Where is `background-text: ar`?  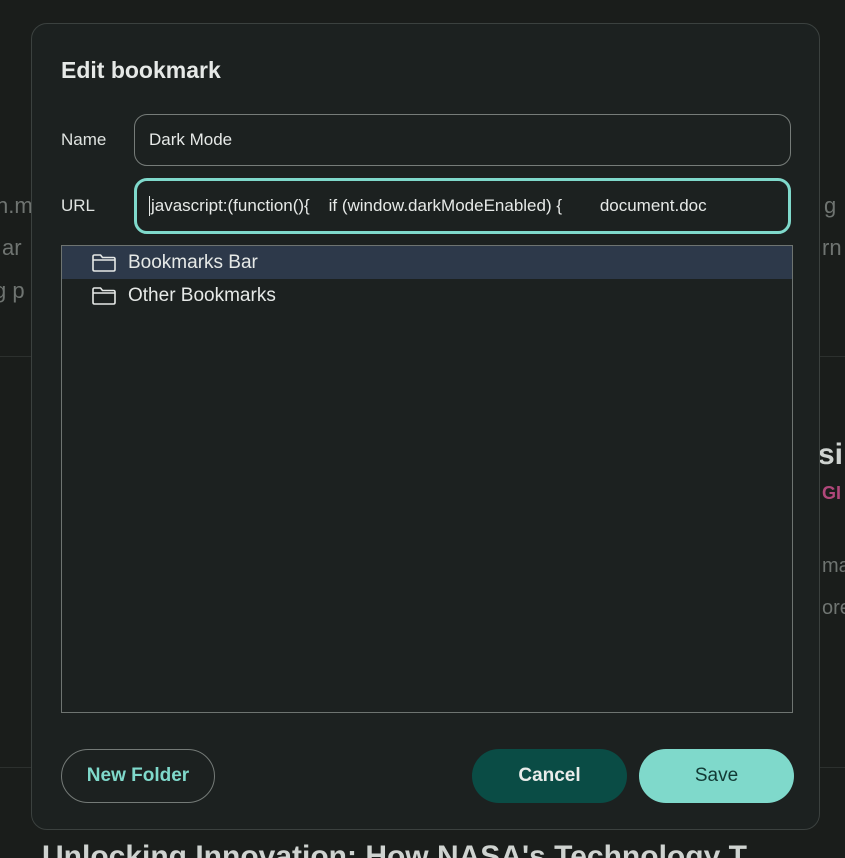 background-text: ar is located at coordinates (12, 247).